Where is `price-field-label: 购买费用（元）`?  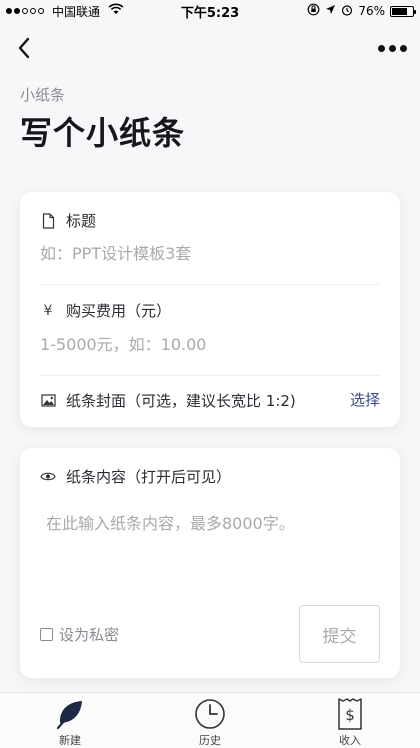 price-field-label: 购买费用（元） is located at coordinates (119, 311).